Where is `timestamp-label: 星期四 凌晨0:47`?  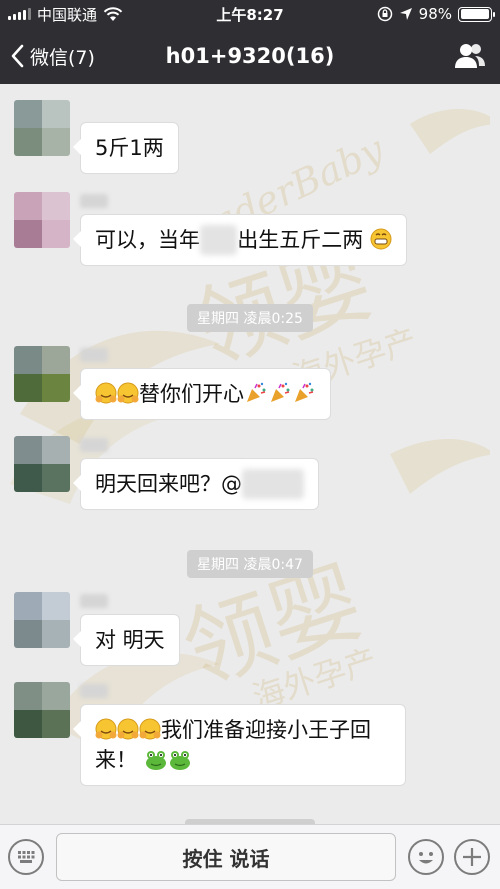
timestamp-label: 星期四 凌晨0:47 is located at coordinates (250, 564).